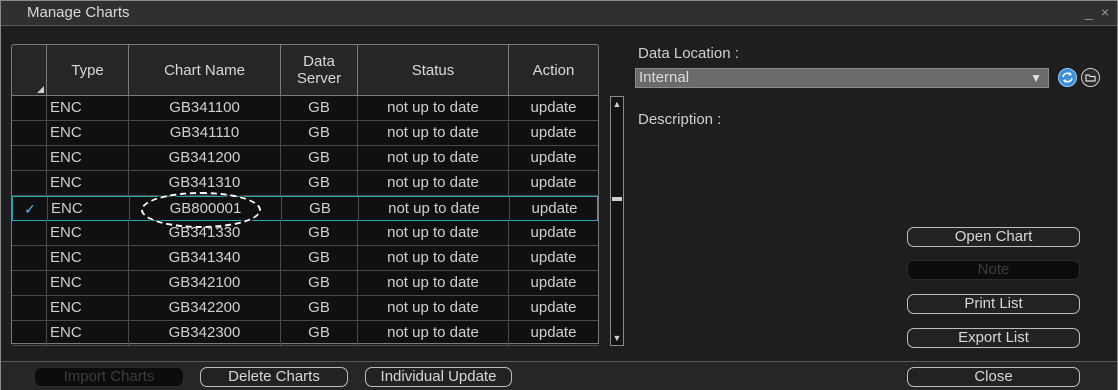 This screenshot has height=390, width=1118. I want to click on window-controls: _ ×, so click(1098, 12).